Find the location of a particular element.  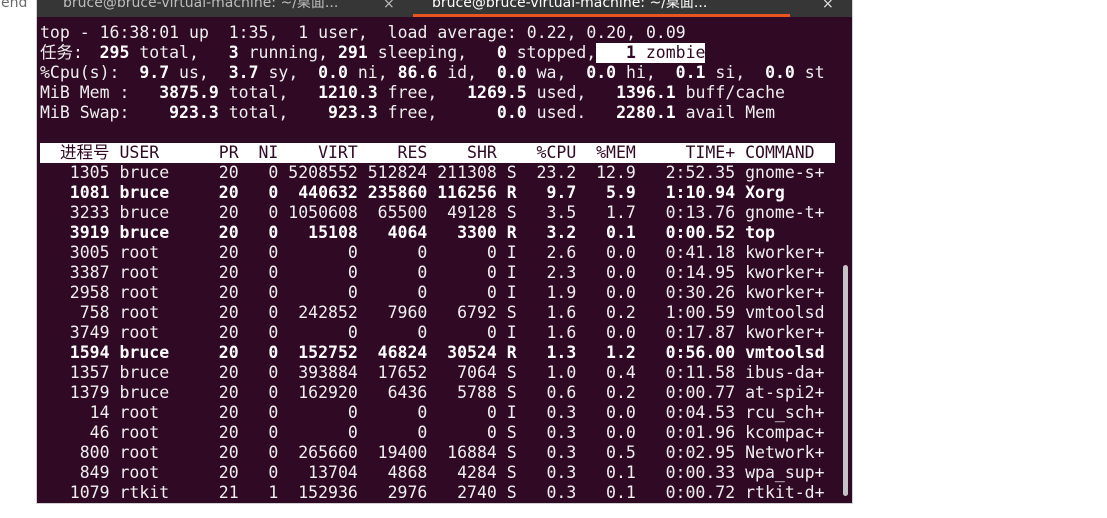

shr-cell: 0 is located at coordinates (491, 432).